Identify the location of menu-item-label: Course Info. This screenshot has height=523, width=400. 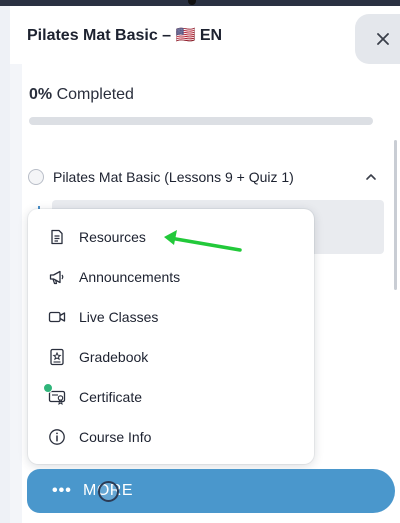
(115, 437).